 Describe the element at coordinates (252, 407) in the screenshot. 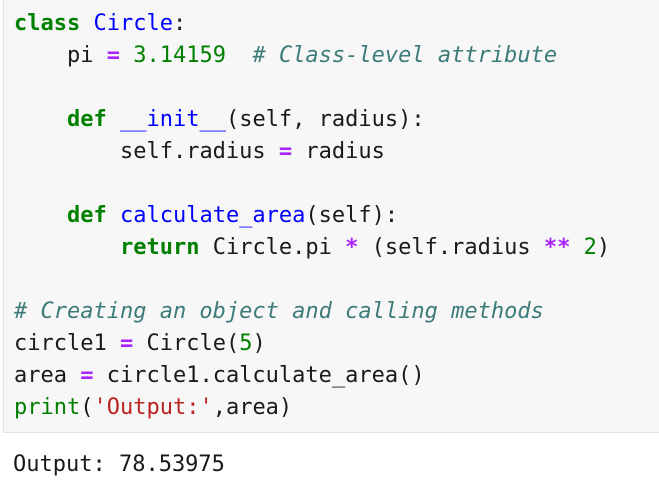

I see `call-args: ,area)` at that location.